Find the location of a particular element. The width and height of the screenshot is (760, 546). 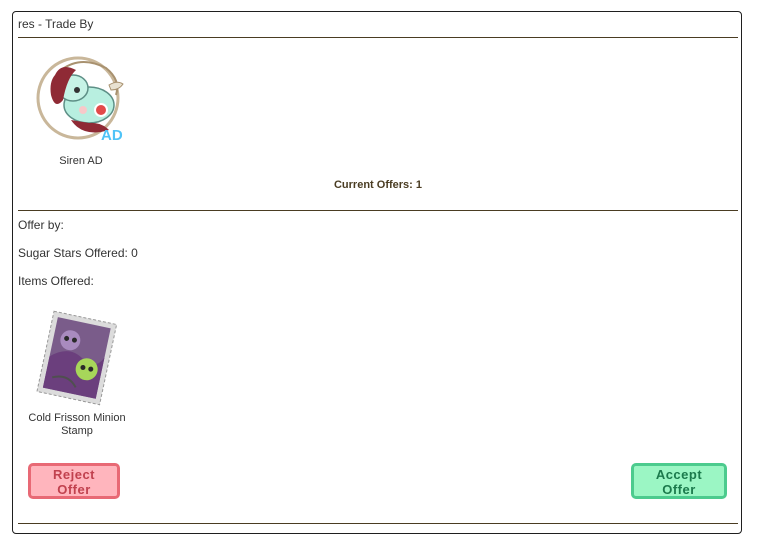

offered-item-name: Cold Frisson Minion Stamp is located at coordinates (77, 424).